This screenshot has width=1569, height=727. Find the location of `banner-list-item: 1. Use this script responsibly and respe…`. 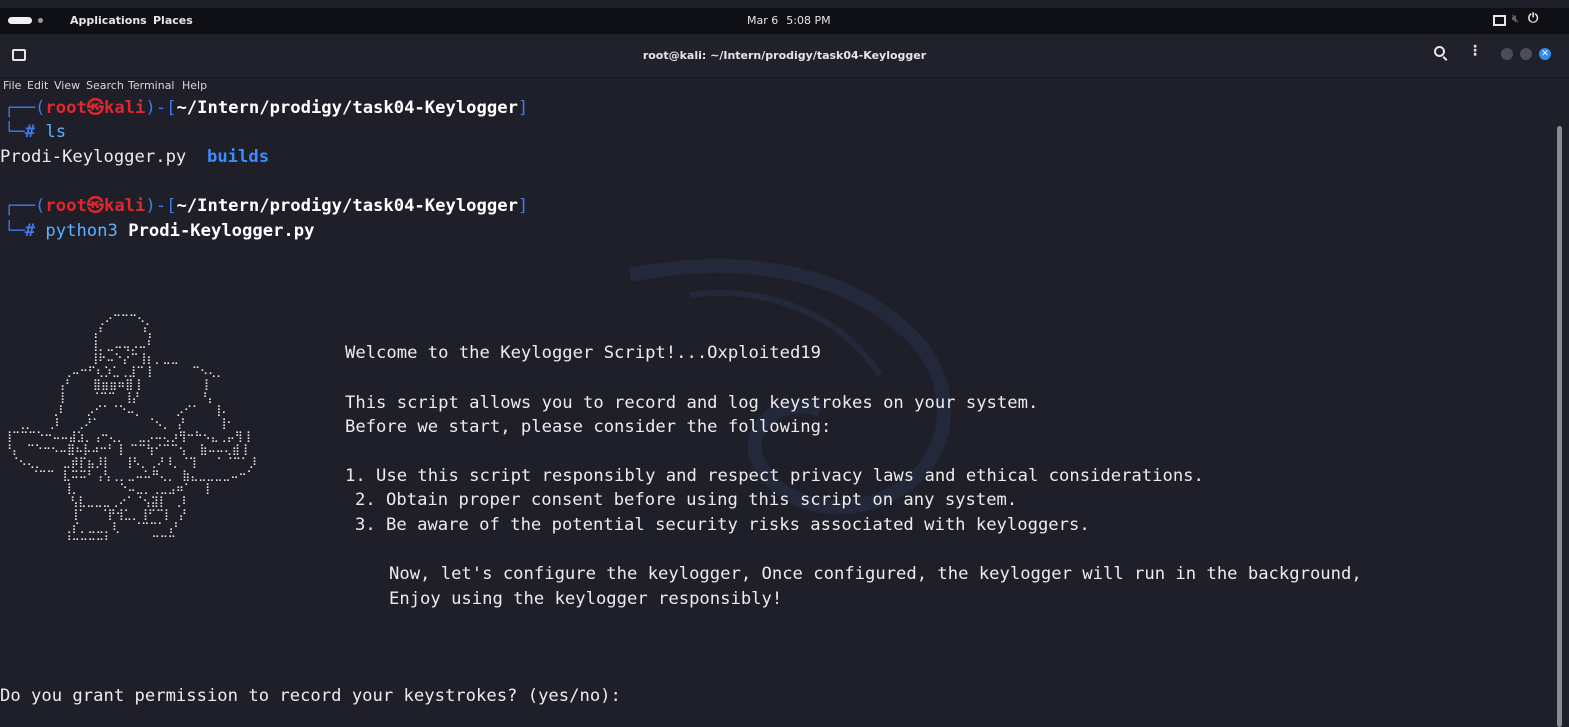

banner-list-item: 1. Use this script responsibly and respe… is located at coordinates (774, 476).